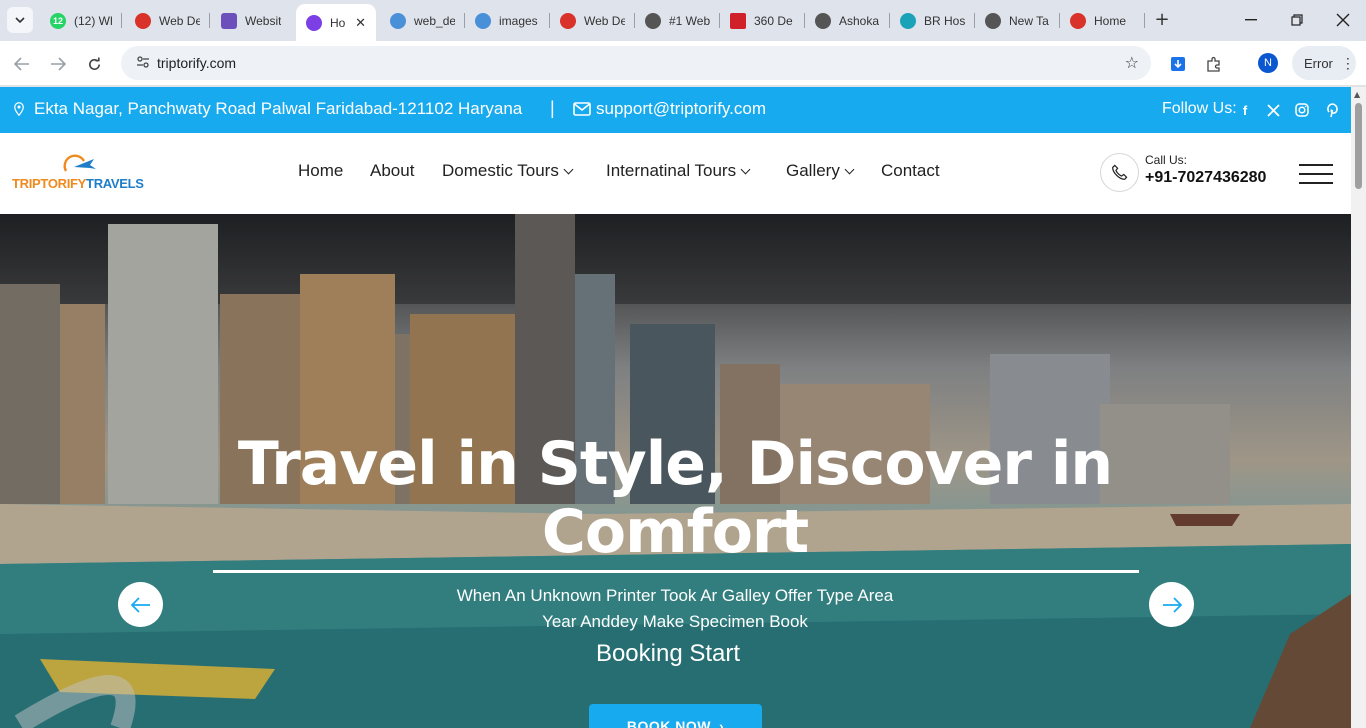  I want to click on hero-subtitle-line2: Year Anddey Make Specimen Book, so click(675, 621).